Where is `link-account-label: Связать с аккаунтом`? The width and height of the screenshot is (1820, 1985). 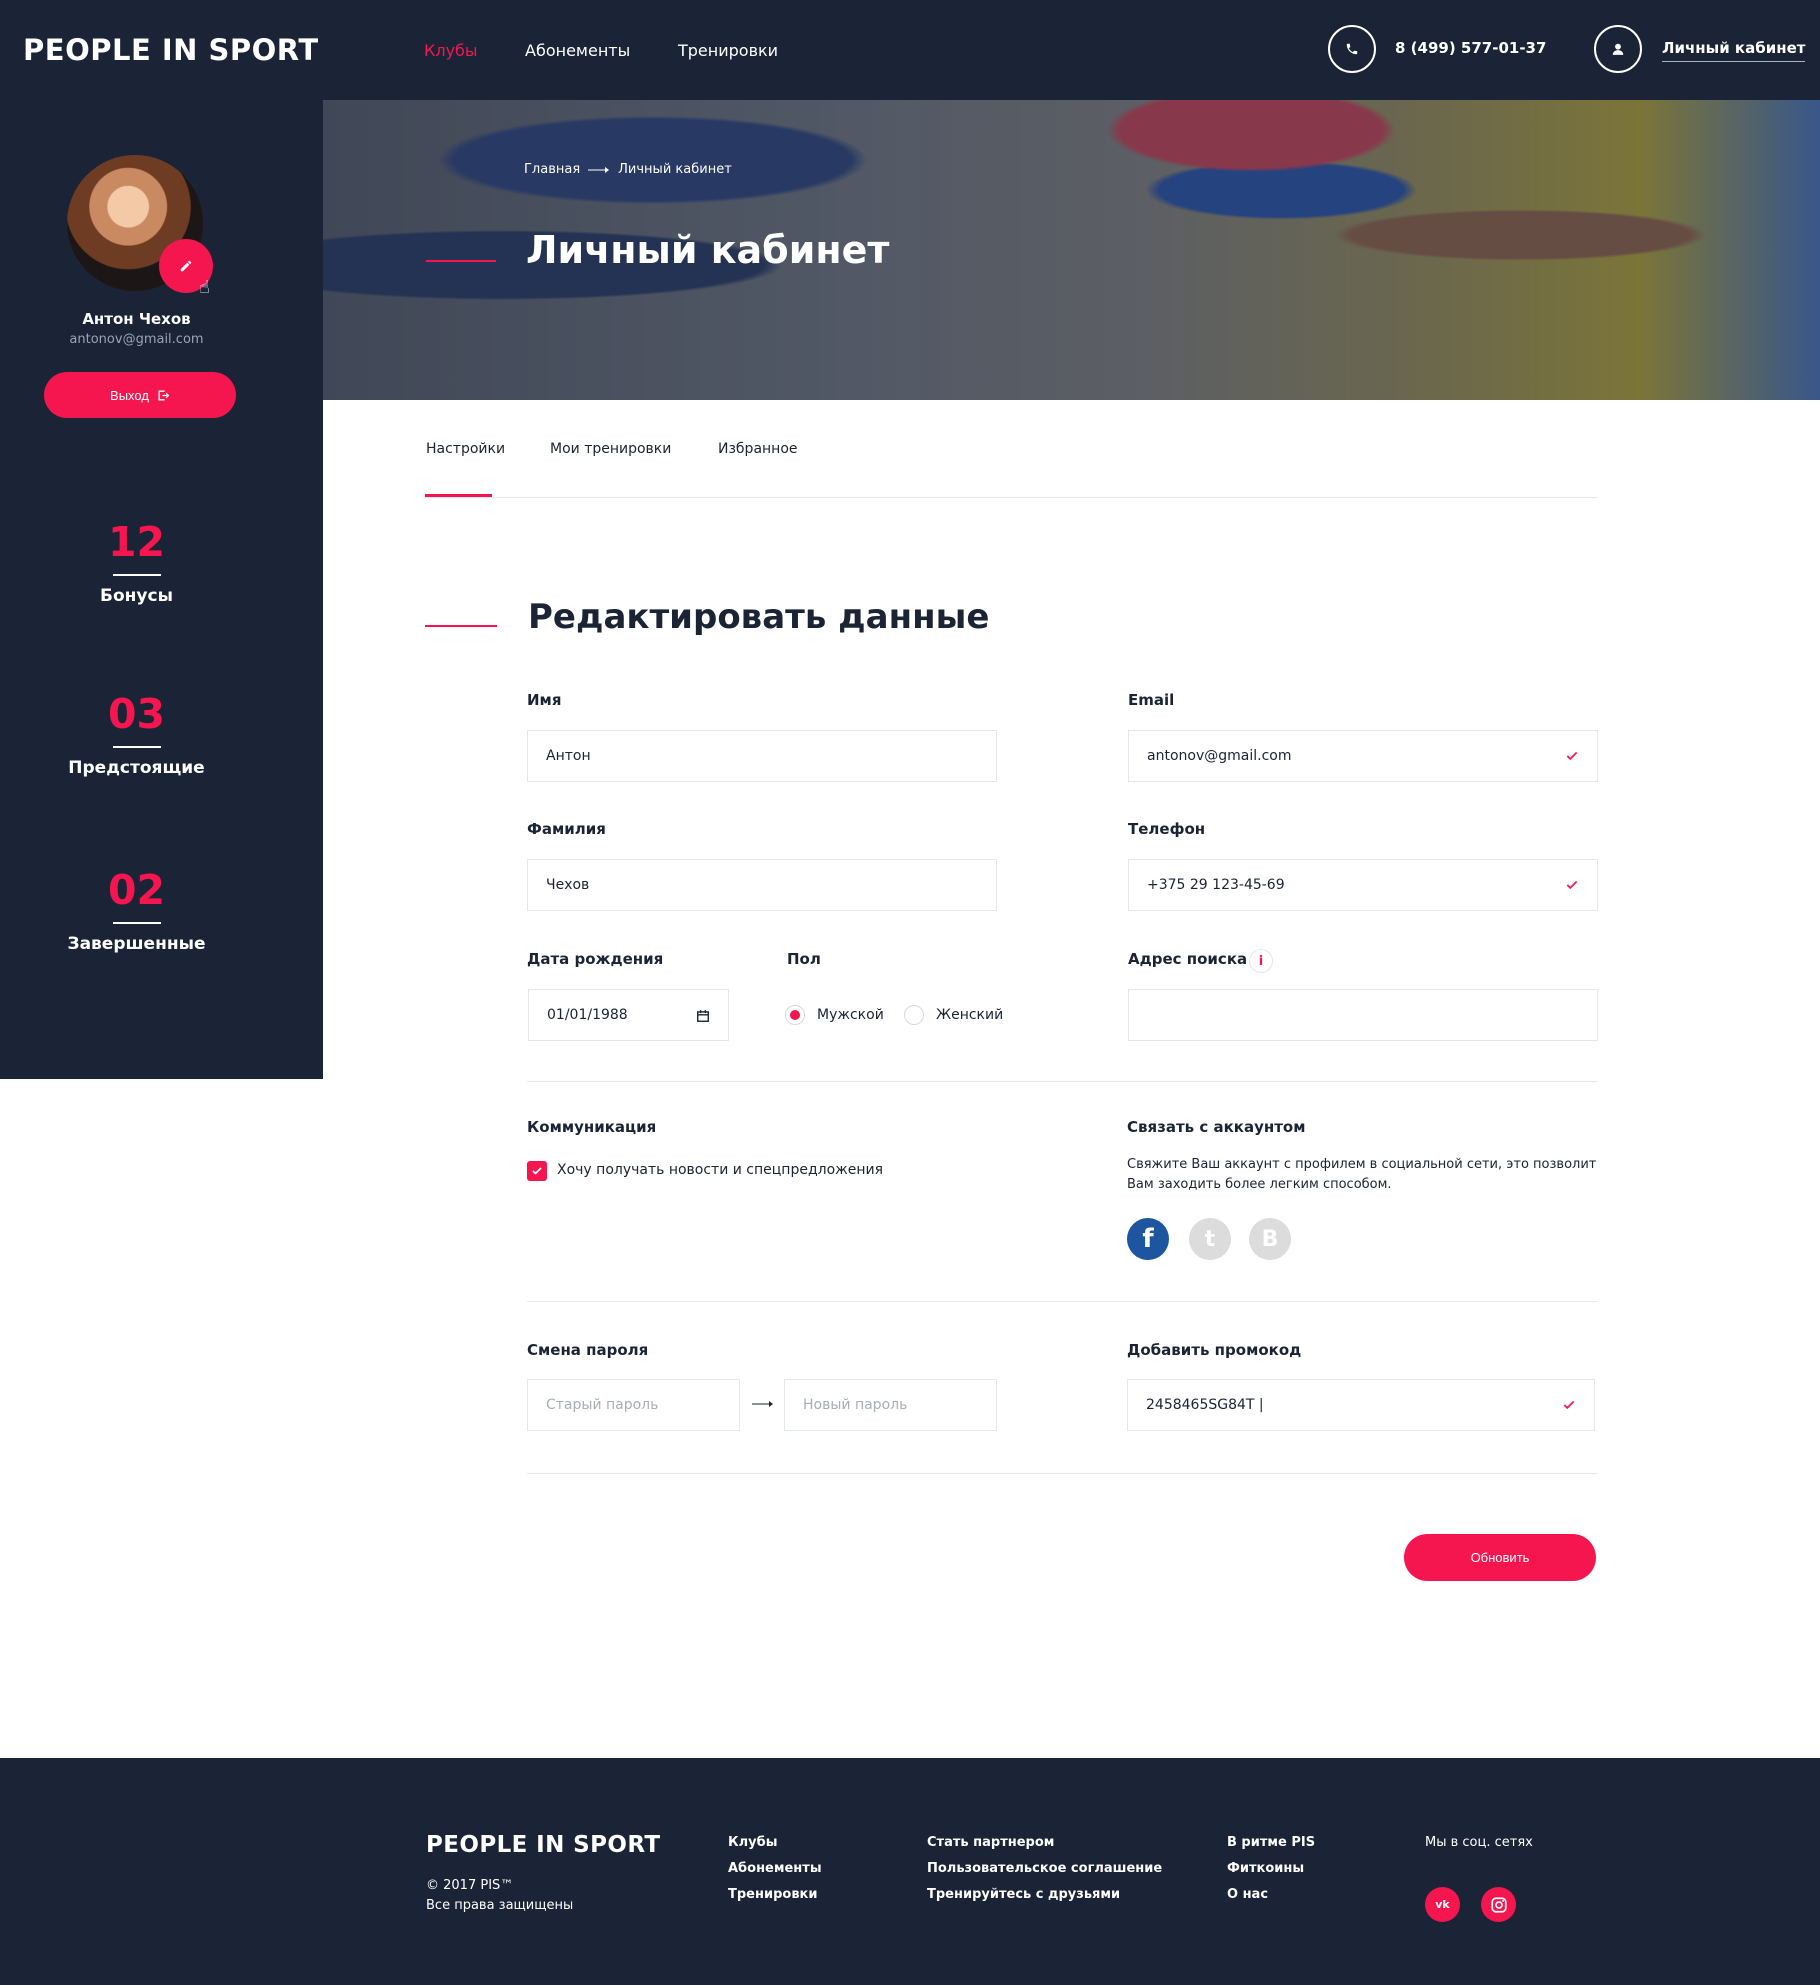
link-account-label: Связать с аккаунтом is located at coordinates (1216, 1127).